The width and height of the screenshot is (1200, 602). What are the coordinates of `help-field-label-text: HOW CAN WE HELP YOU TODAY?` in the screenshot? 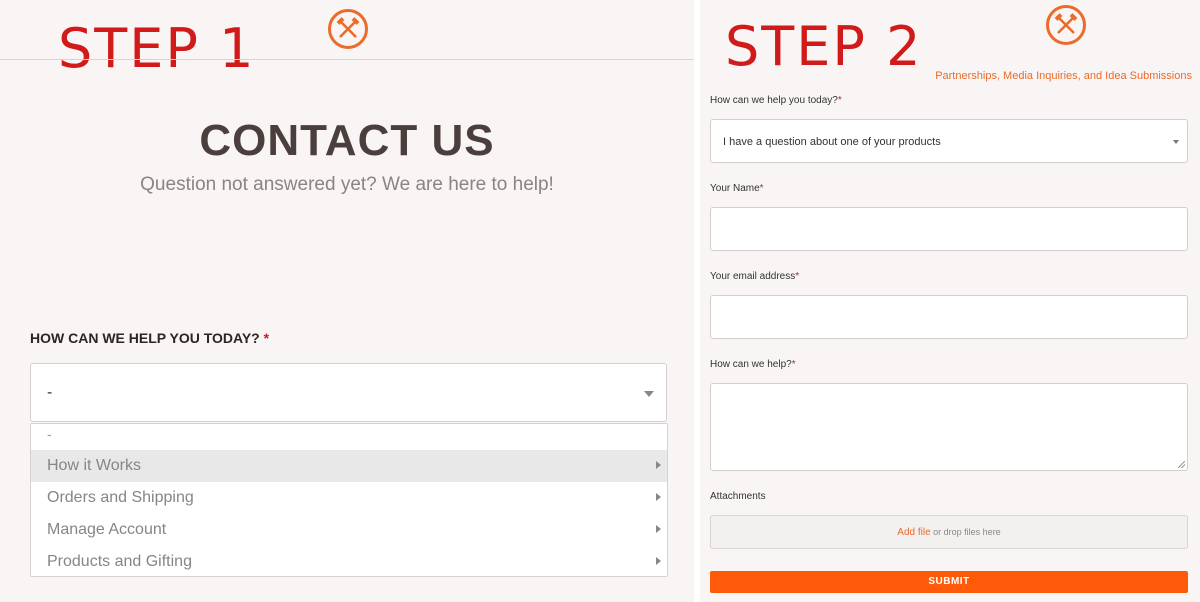 It's located at (145, 338).